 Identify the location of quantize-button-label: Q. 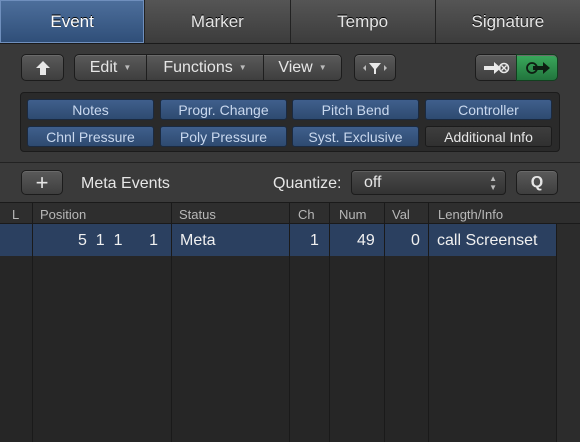
(537, 182).